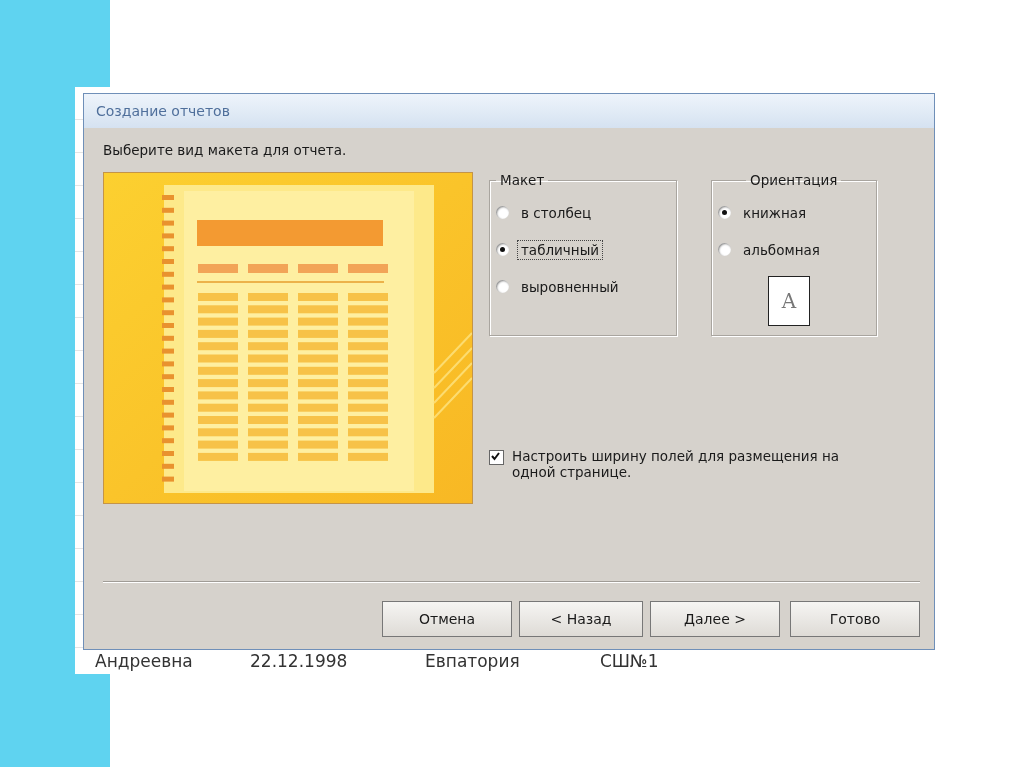 The width and height of the screenshot is (1024, 767). I want to click on radio-label: выровненный, so click(570, 286).